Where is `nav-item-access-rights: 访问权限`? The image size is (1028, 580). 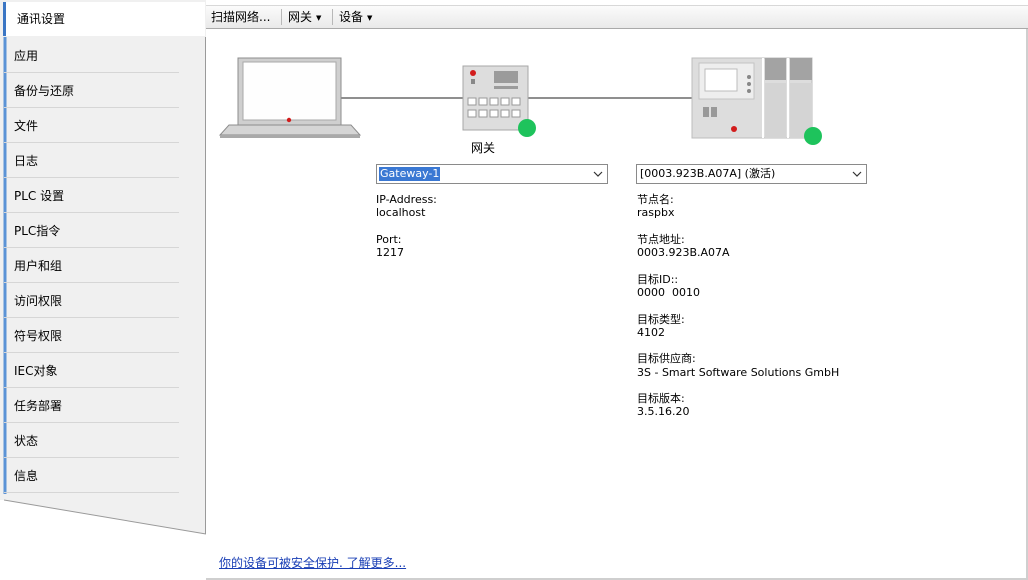 nav-item-access-rights: 访问权限 is located at coordinates (91, 301).